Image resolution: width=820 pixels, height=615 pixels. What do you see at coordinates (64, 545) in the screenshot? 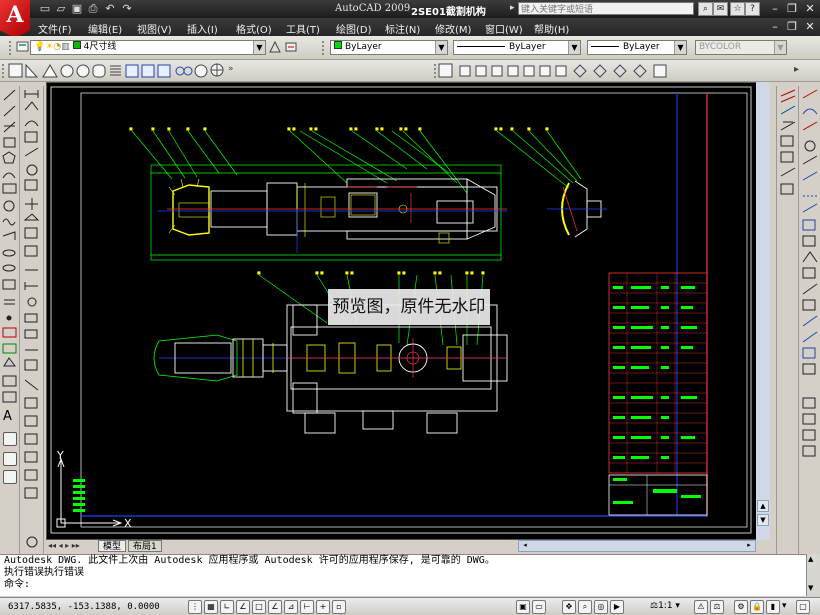
I see `tab-nav-icons: ◂◂ ◂ ▸ ▸▸` at bounding box center [64, 545].